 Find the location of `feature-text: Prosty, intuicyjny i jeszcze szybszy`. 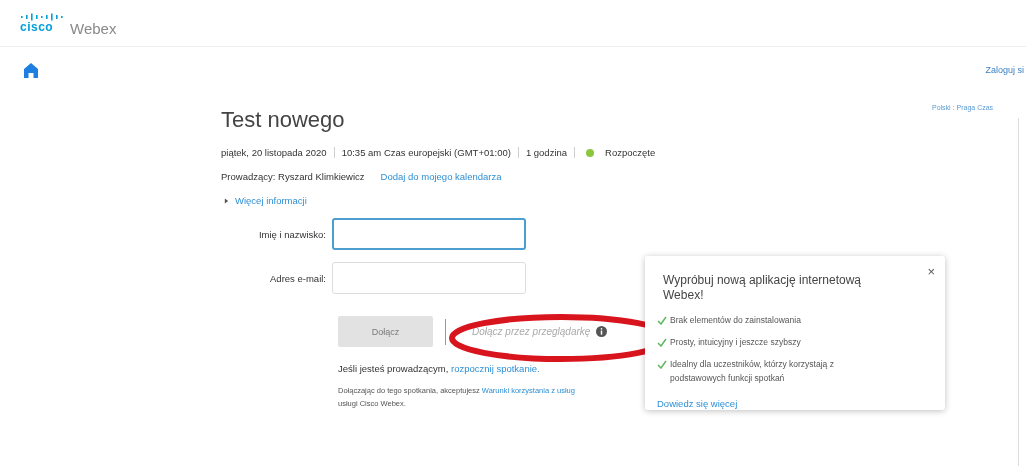

feature-text: Prosty, intuicyjny i jeszcze szybszy is located at coordinates (736, 342).